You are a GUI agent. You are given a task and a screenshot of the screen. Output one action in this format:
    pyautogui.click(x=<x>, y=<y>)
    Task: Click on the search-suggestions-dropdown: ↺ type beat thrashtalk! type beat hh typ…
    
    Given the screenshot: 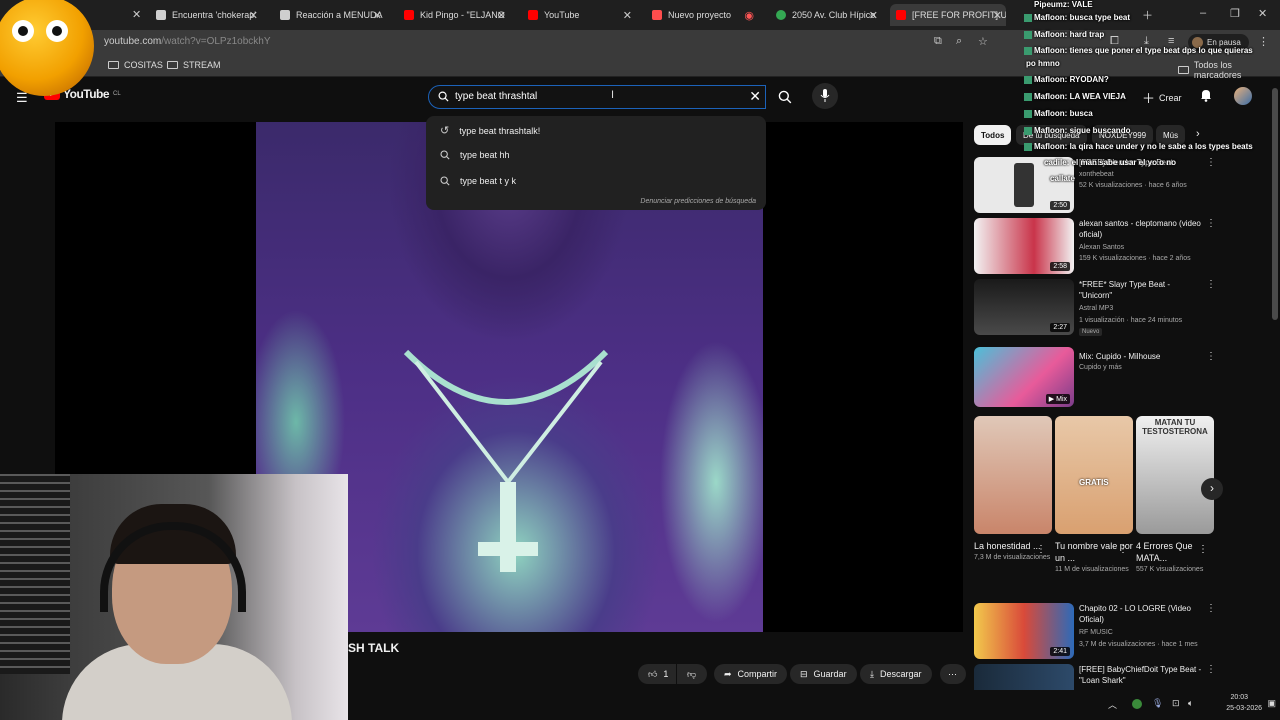 What is the action you would take?
    pyautogui.click(x=596, y=163)
    